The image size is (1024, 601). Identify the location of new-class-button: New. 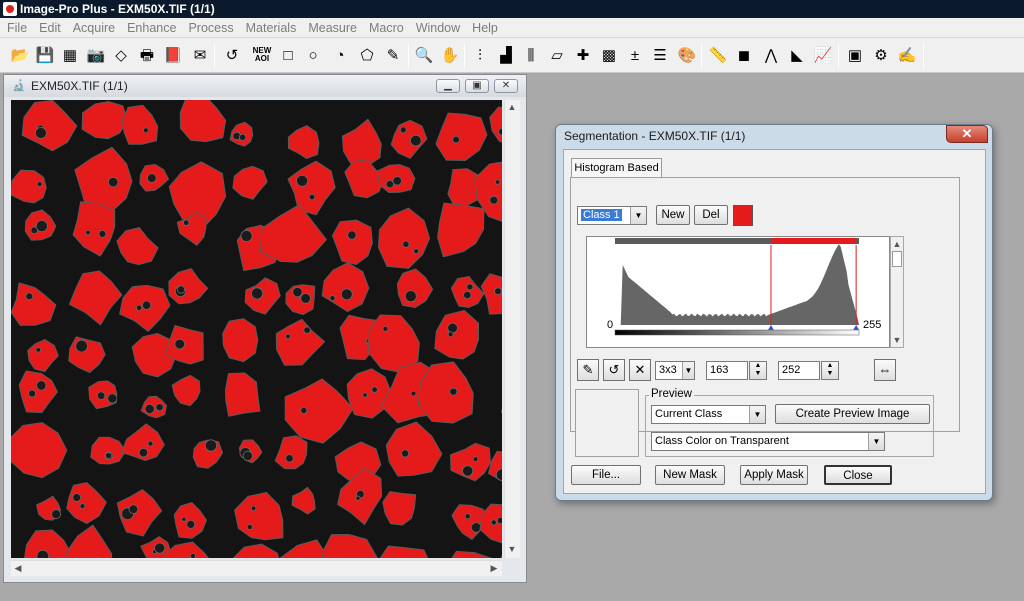
(673, 215).